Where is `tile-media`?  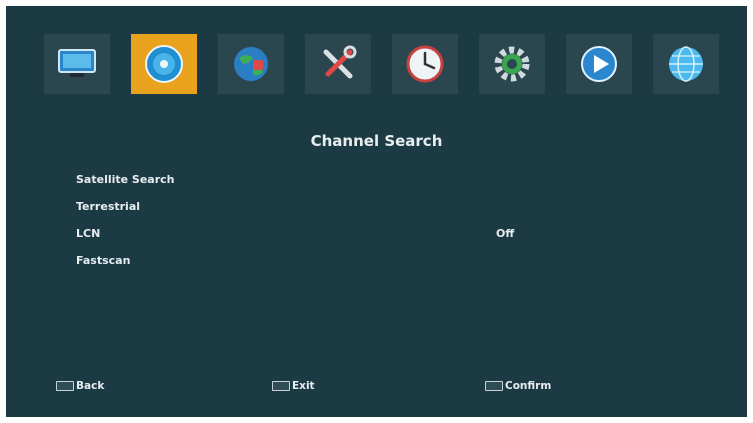 tile-media is located at coordinates (599, 64).